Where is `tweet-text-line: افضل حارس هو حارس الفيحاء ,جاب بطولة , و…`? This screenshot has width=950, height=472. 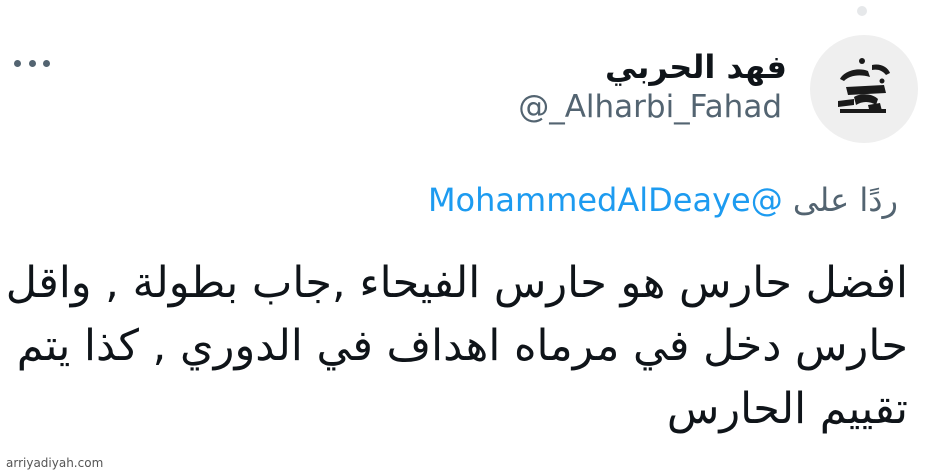 tweet-text-line: افضل حارس هو حارس الفيحاء ,جاب بطولة , و… is located at coordinates (456, 283).